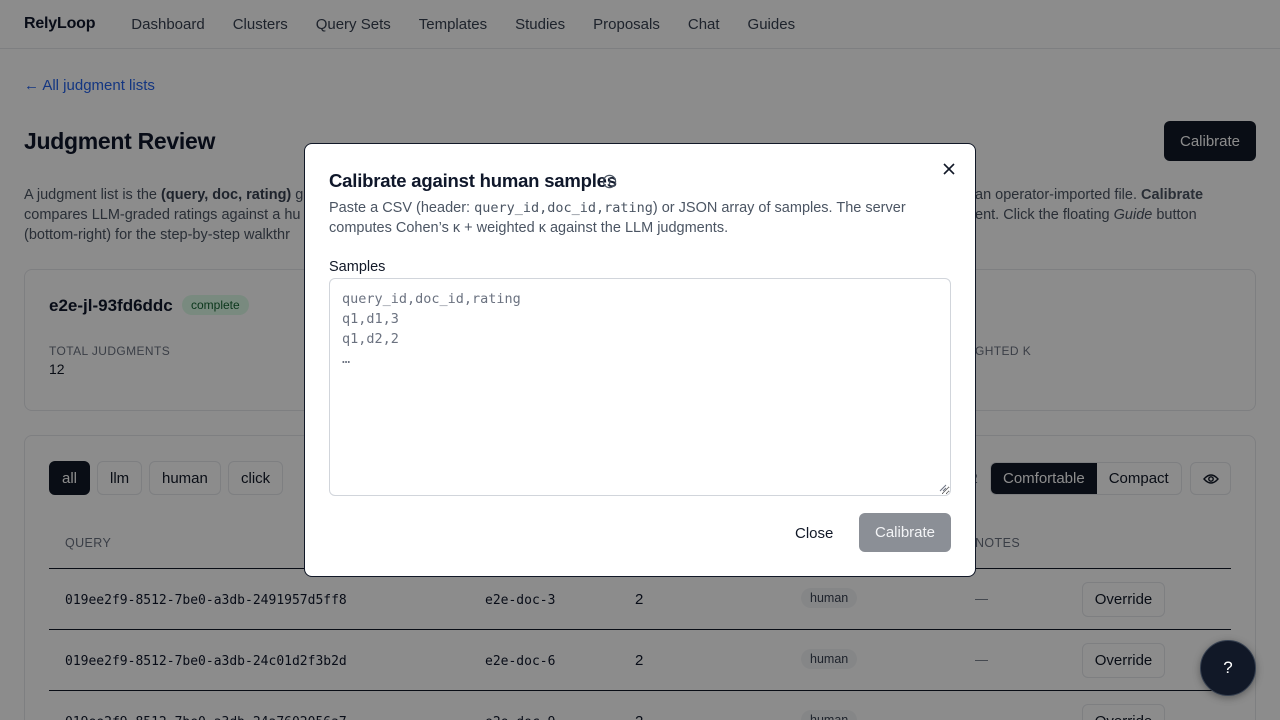  Describe the element at coordinates (609, 181) in the screenshot. I see `info-icon` at that location.